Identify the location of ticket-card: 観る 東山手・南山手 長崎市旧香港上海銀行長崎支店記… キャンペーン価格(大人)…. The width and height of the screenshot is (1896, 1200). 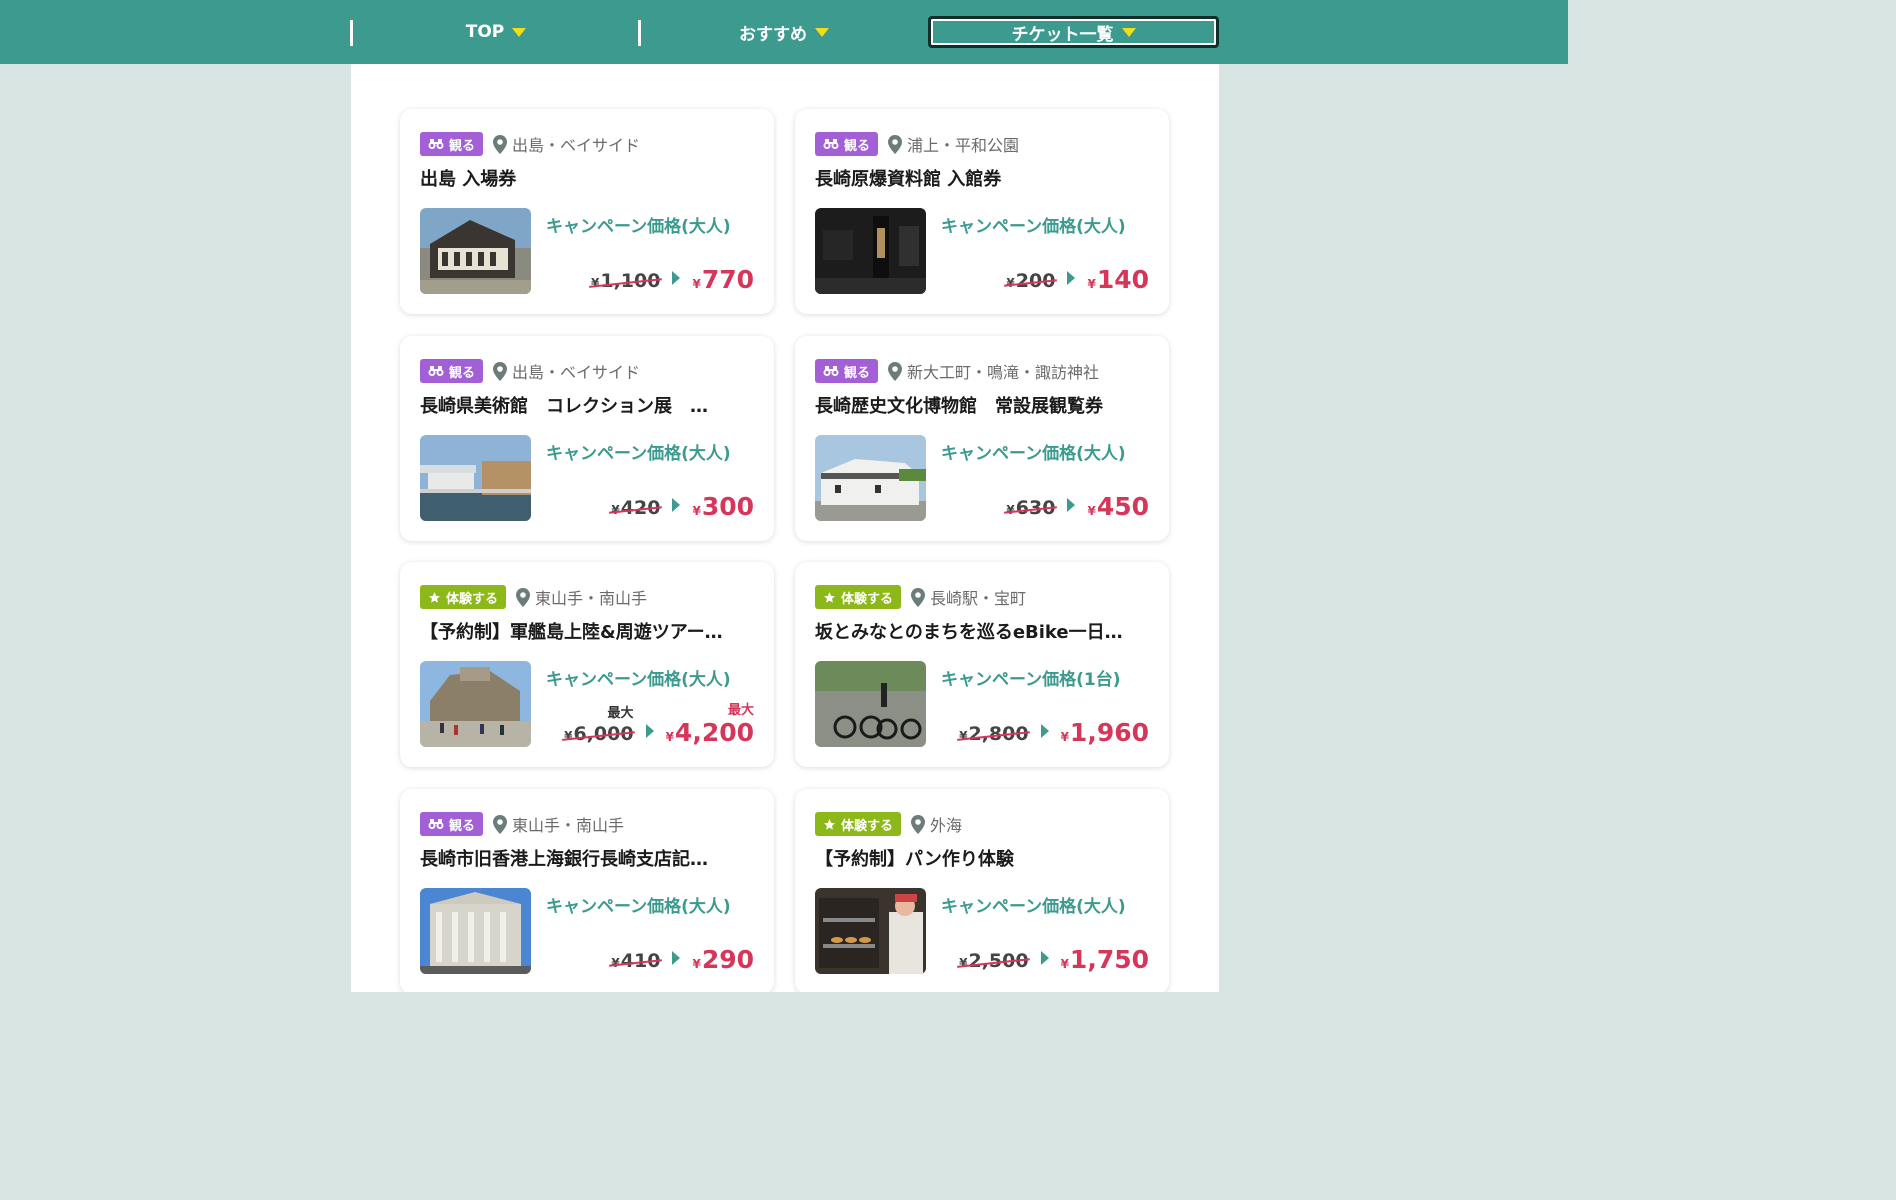
(587, 890).